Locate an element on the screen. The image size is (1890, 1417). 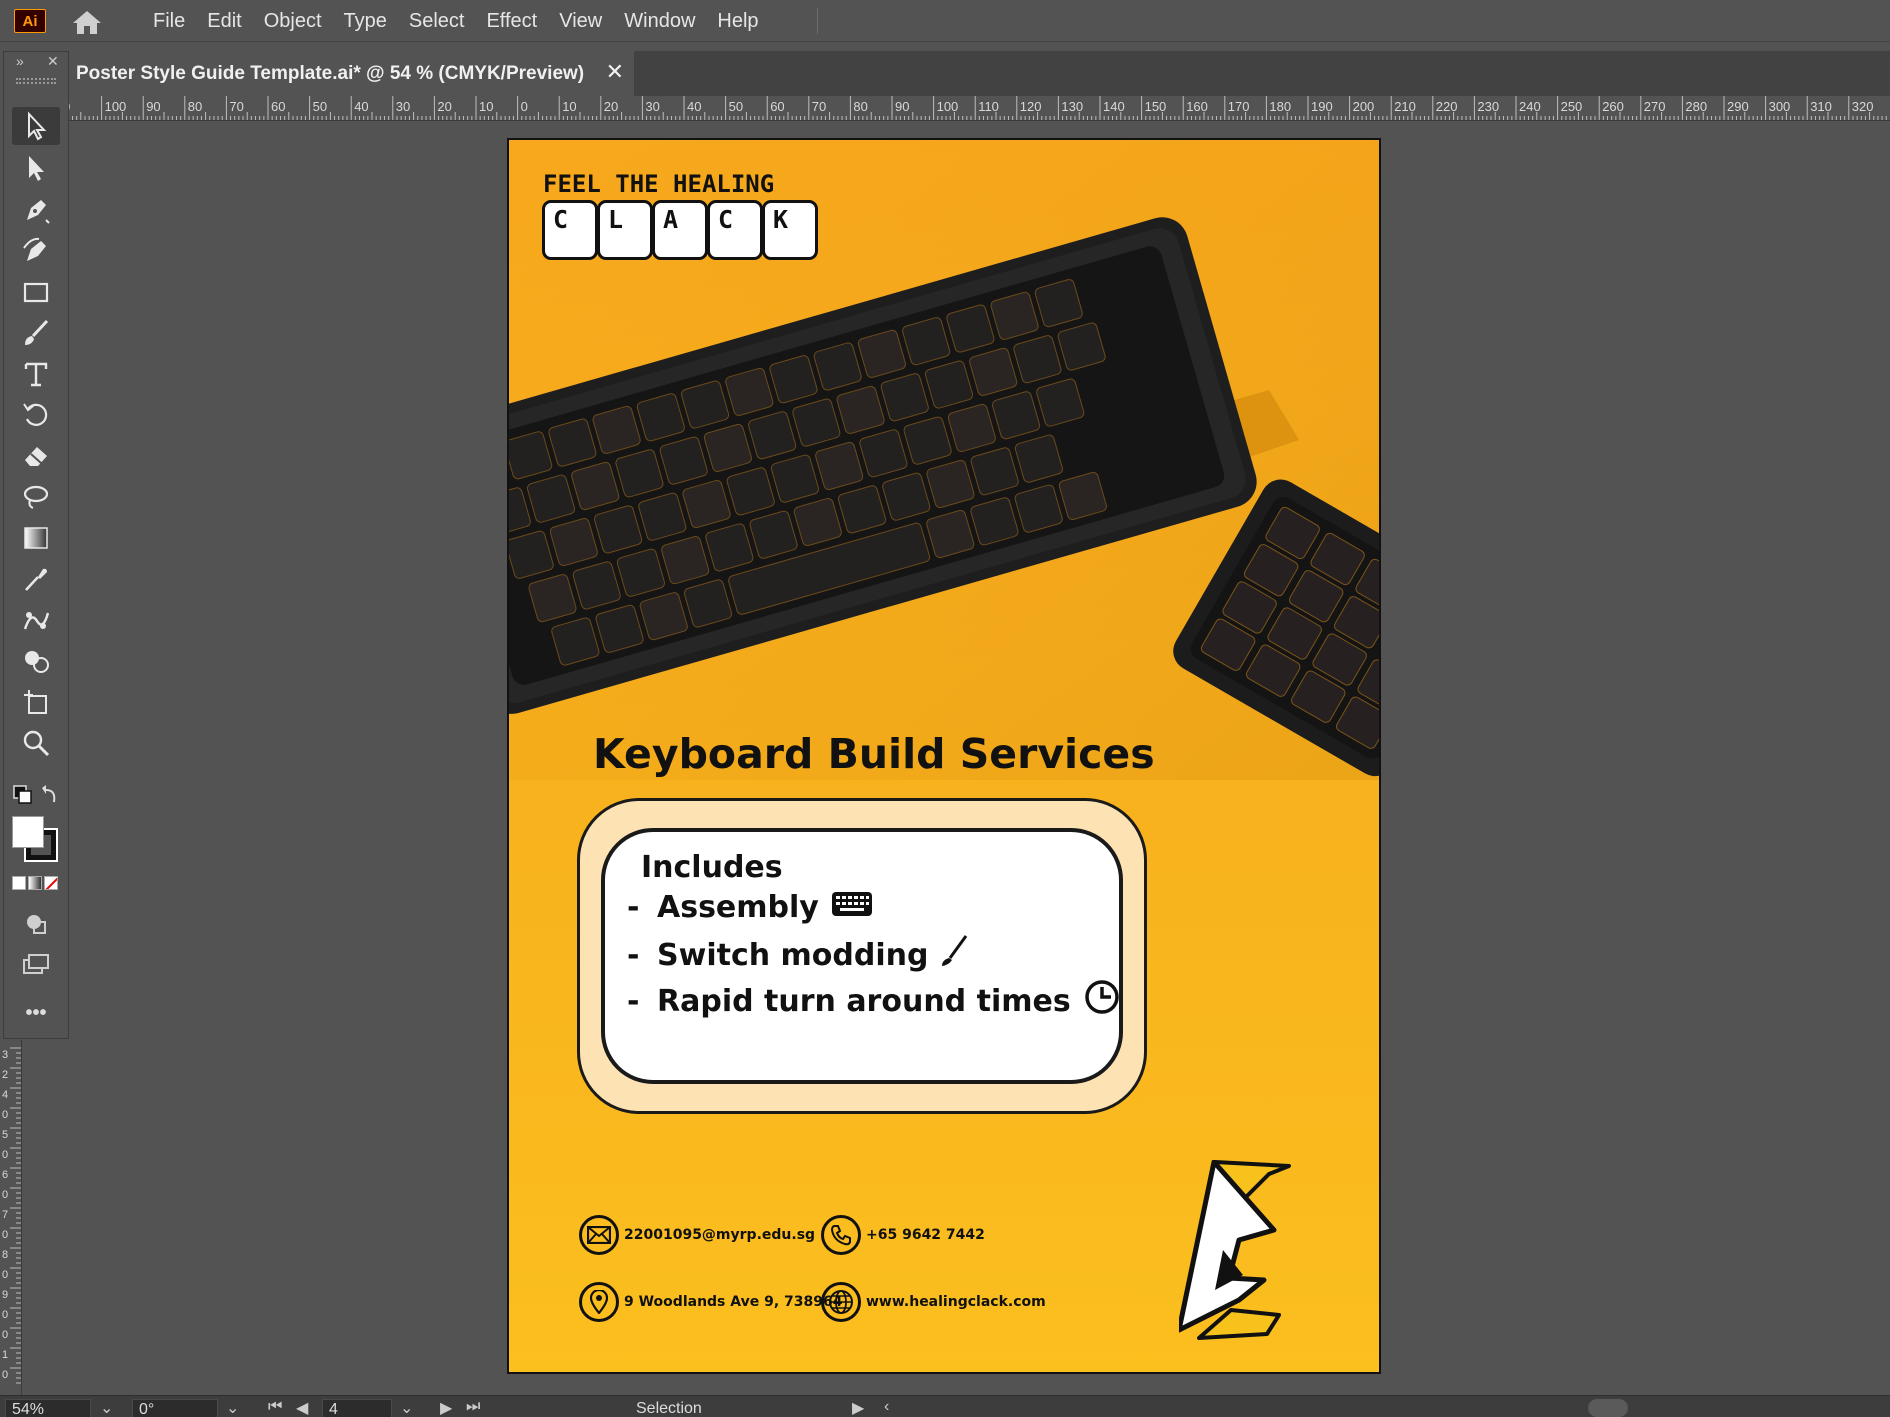
menu-help: Help is located at coordinates (737, 21).